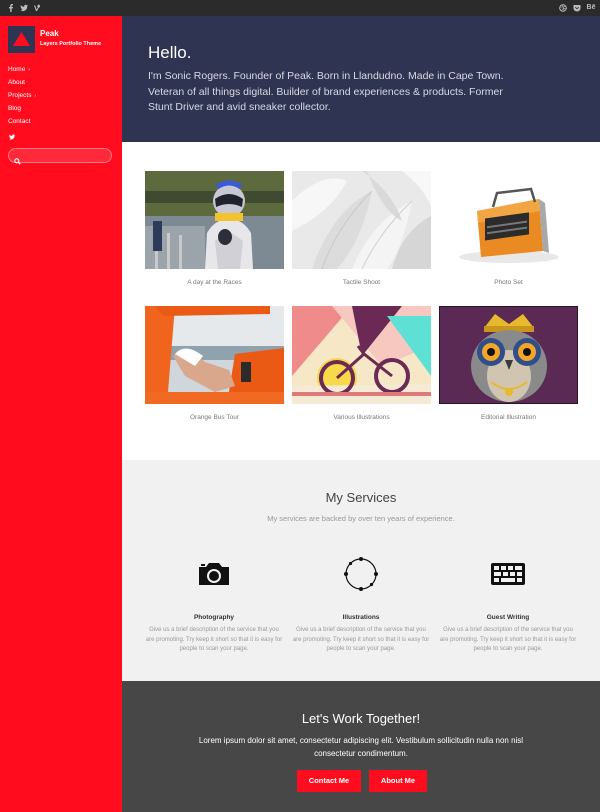  What do you see at coordinates (508, 282) in the screenshot?
I see `project-caption: Photo Set` at bounding box center [508, 282].